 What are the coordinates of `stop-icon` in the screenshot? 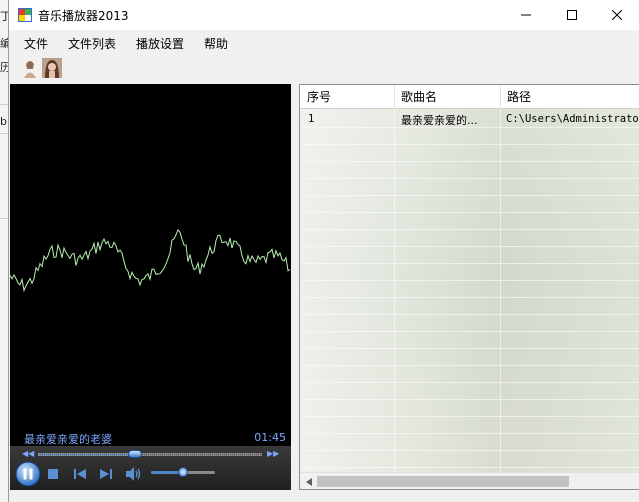 It's located at (53, 474).